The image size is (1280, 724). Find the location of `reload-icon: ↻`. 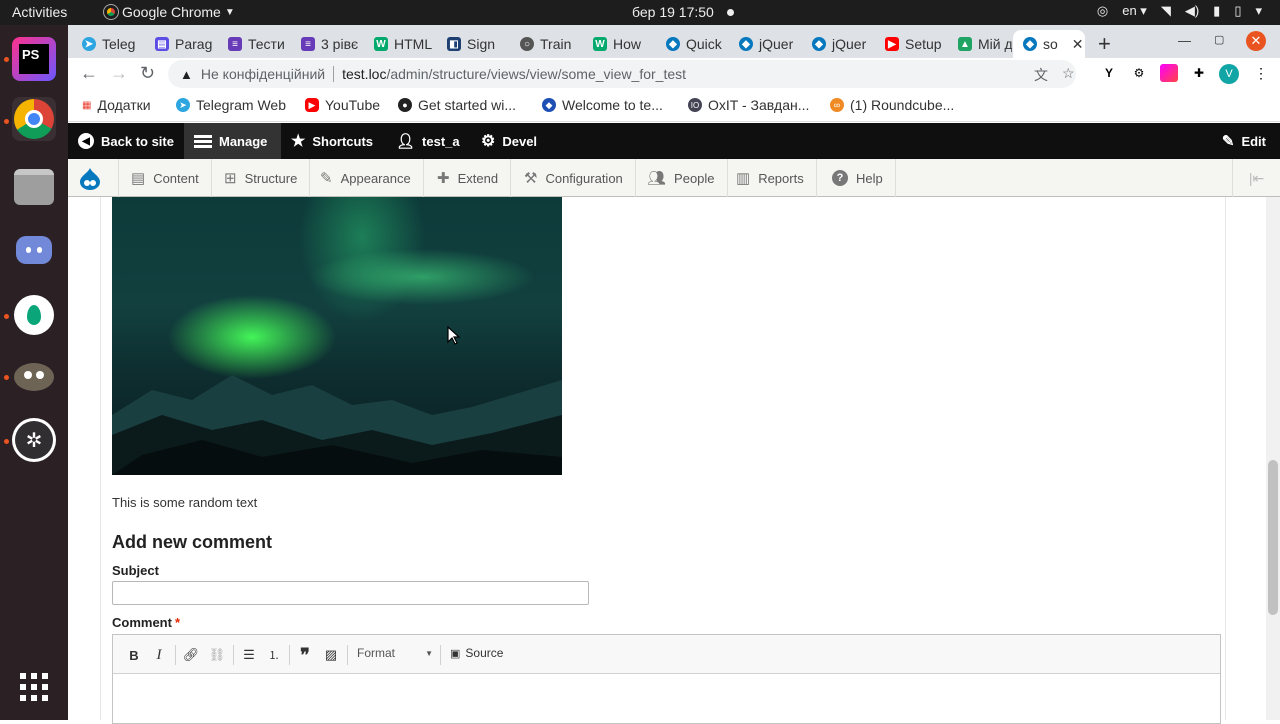

reload-icon: ↻ is located at coordinates (147, 73).